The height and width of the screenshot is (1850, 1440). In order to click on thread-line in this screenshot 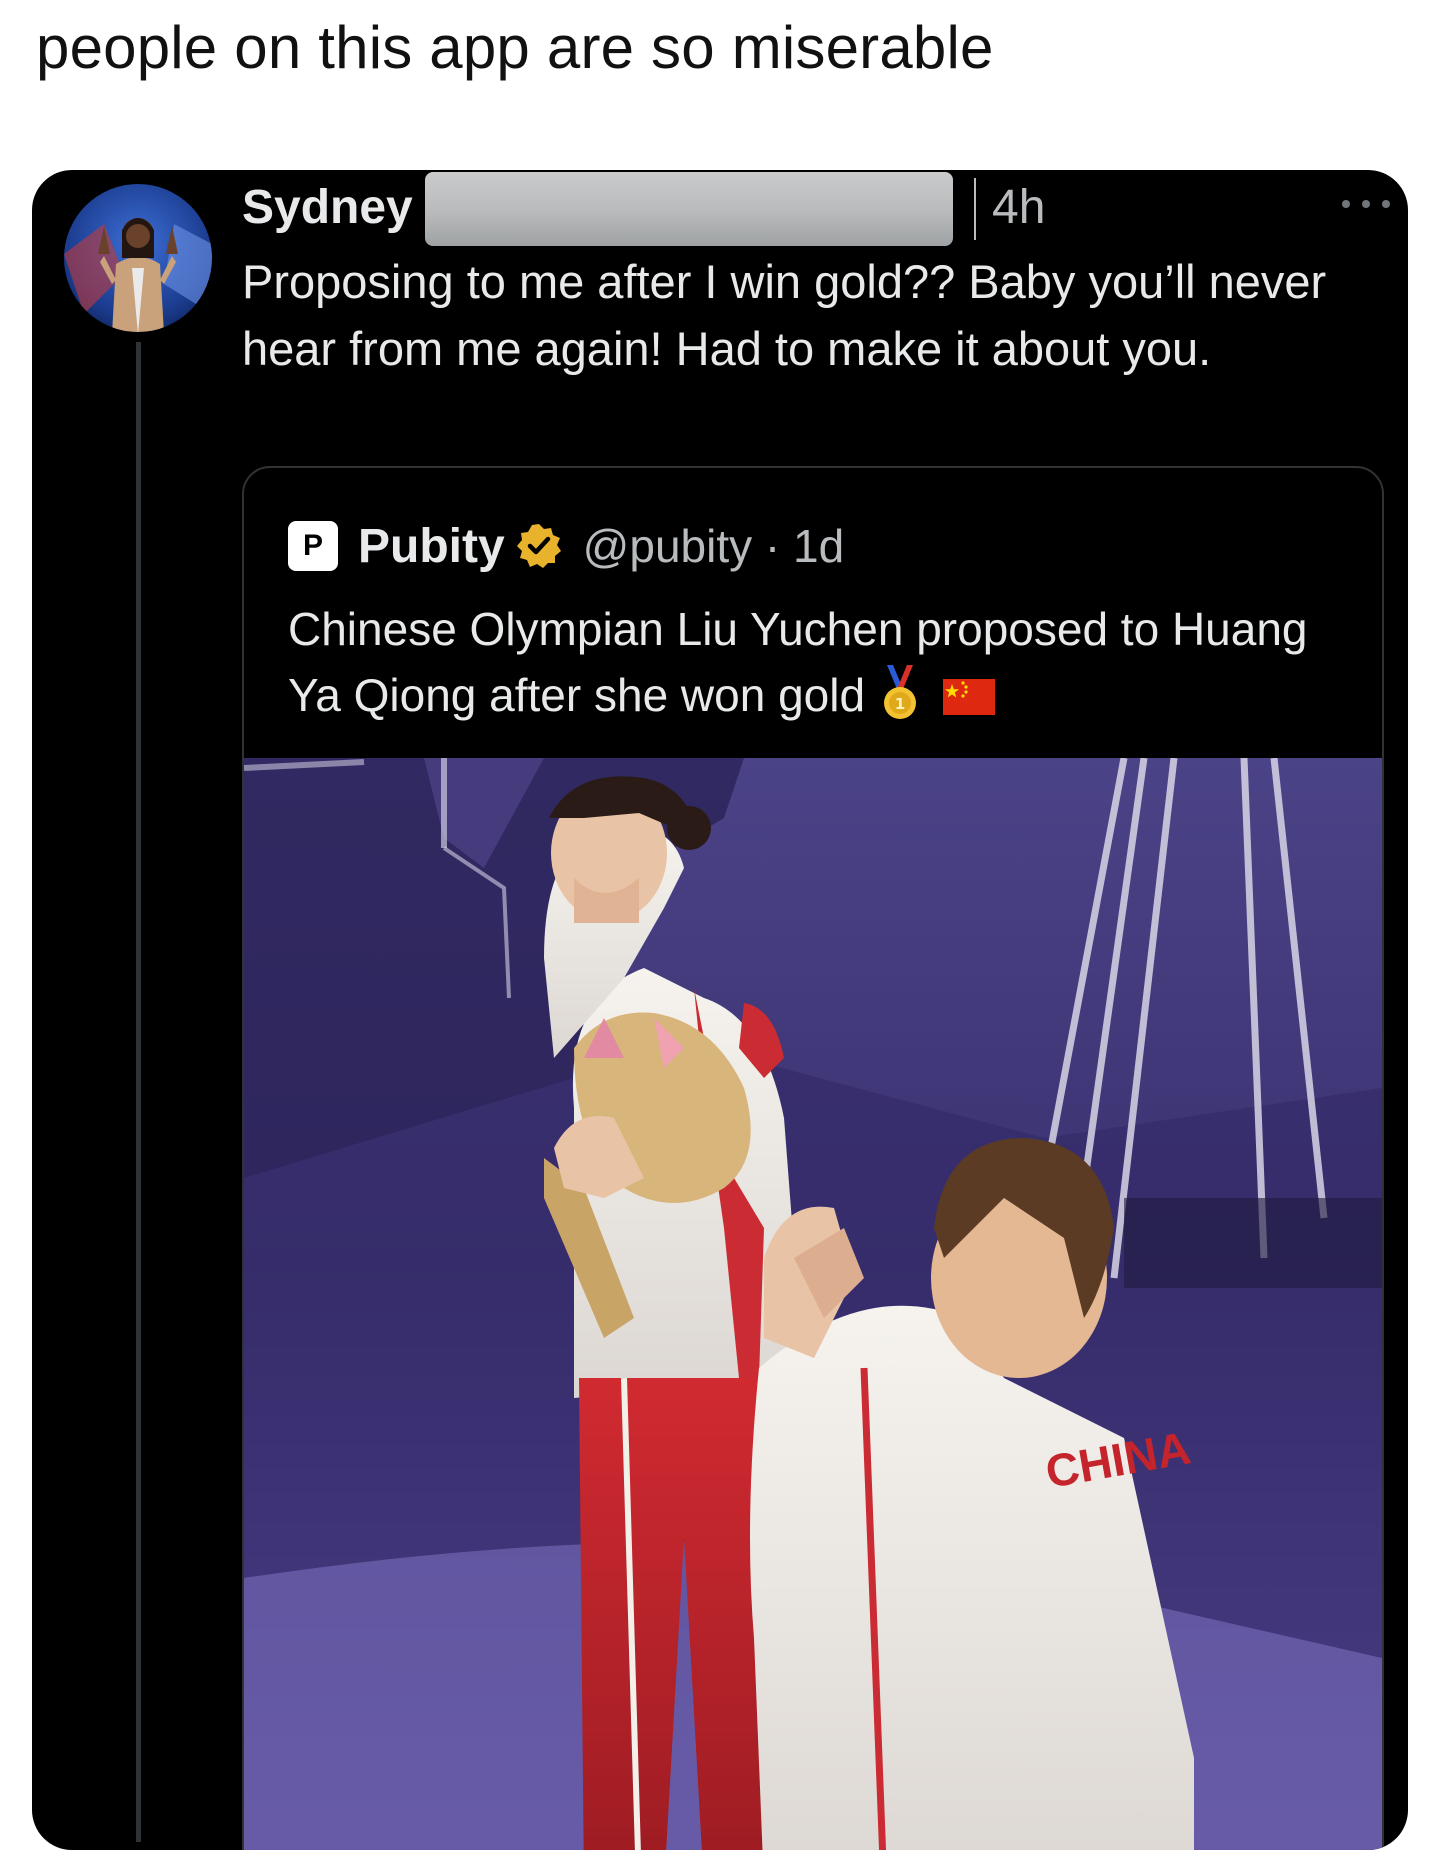, I will do `click(138, 1092)`.